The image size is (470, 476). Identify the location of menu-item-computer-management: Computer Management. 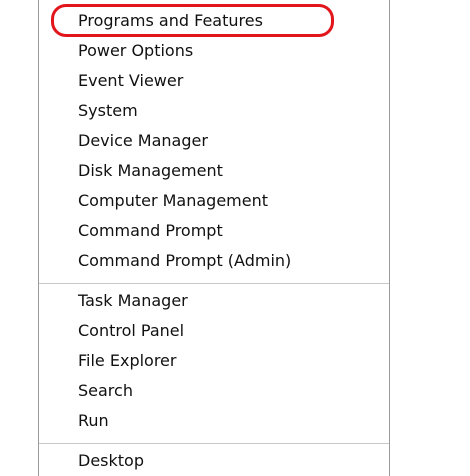
(214, 201).